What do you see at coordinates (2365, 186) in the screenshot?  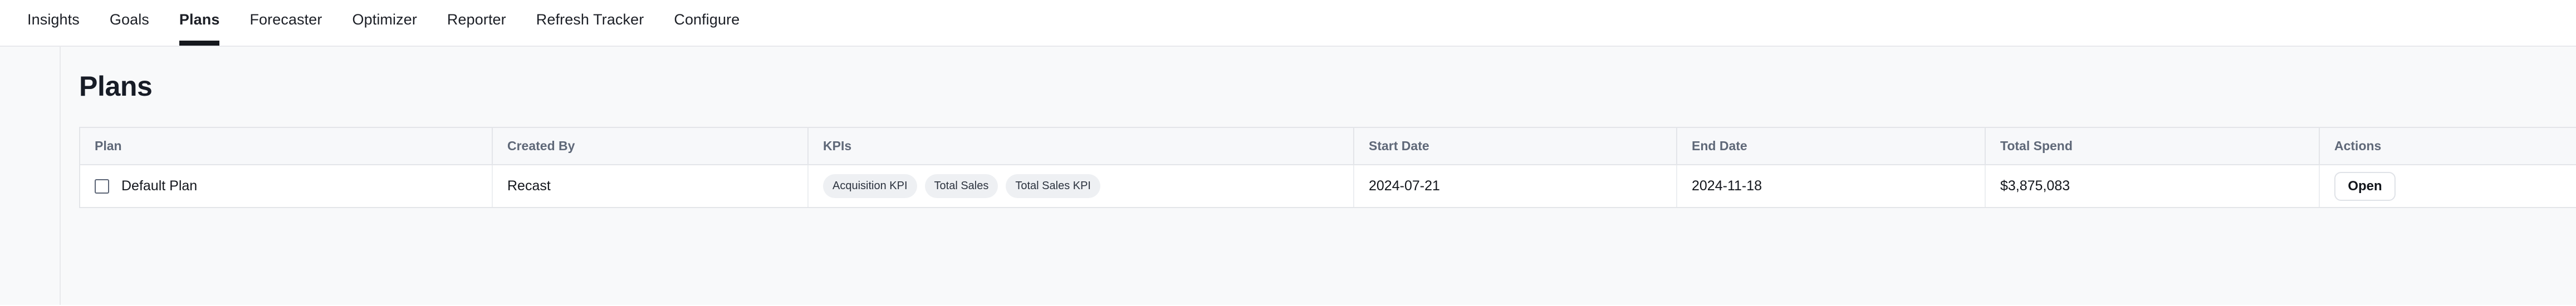 I see `open-plan-button: Open` at bounding box center [2365, 186].